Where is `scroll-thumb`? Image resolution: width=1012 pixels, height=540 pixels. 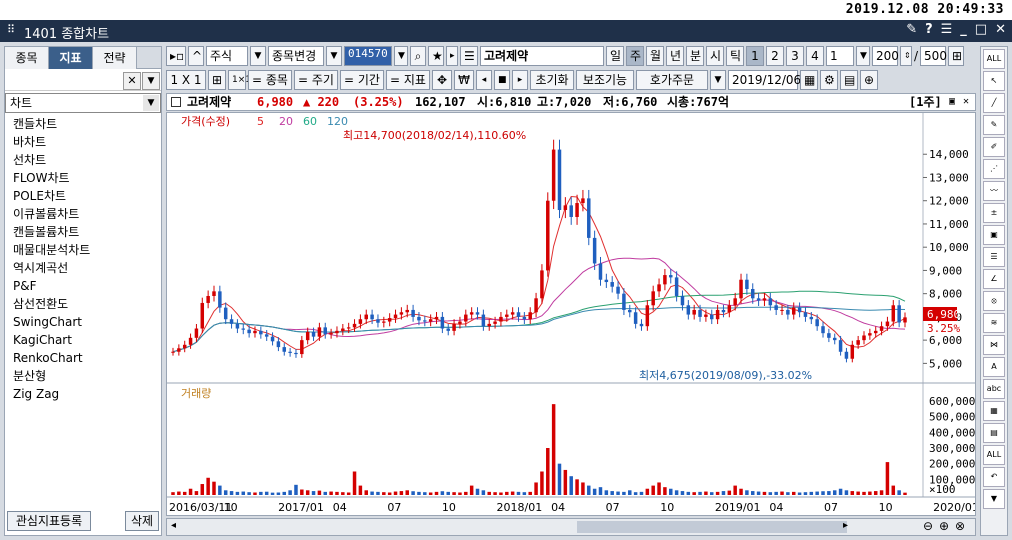
scroll-thumb is located at coordinates (712, 527).